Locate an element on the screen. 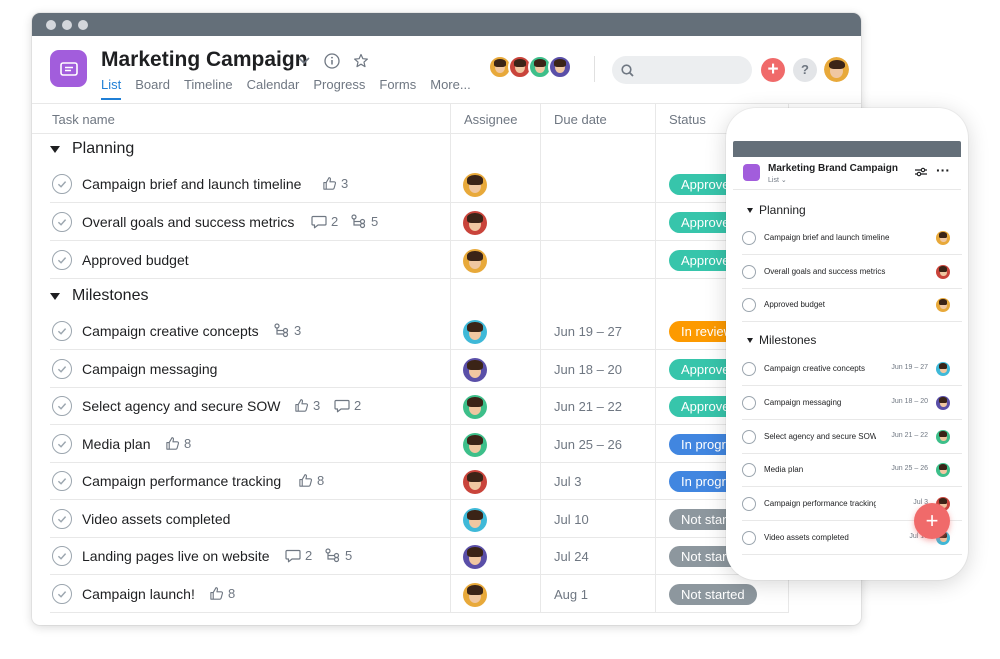 This screenshot has width=1000, height=659. task-name: Overall goals and success metrics is located at coordinates (188, 222).